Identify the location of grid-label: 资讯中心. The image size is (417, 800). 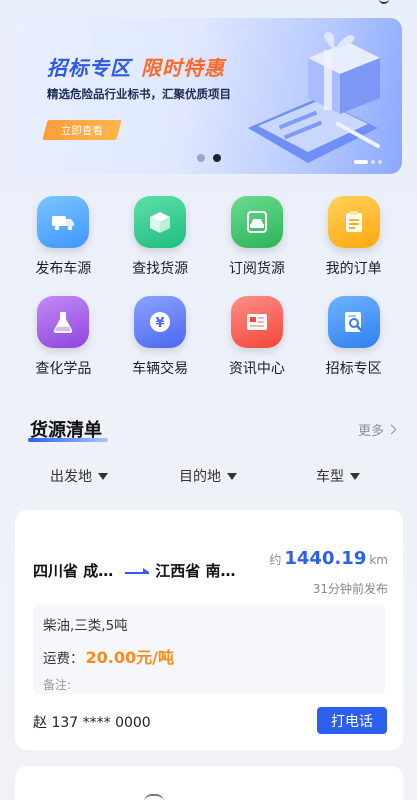
(256, 369).